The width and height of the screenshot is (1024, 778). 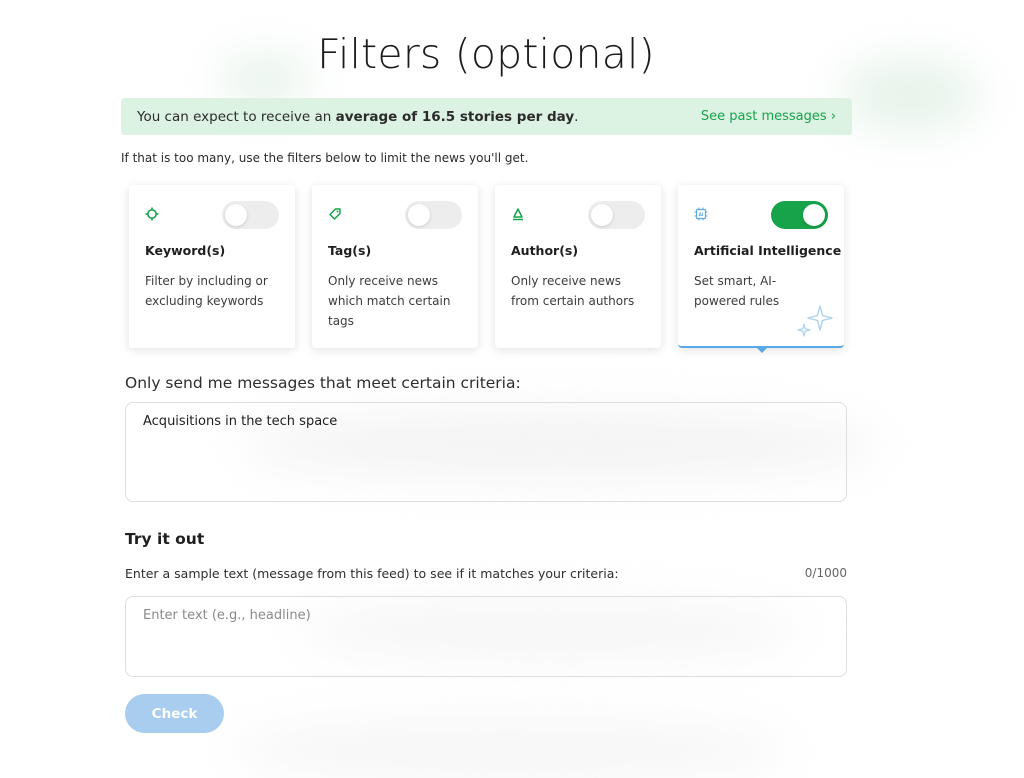 What do you see at coordinates (573, 291) in the screenshot?
I see `card-description: Only receive news from certain authors` at bounding box center [573, 291].